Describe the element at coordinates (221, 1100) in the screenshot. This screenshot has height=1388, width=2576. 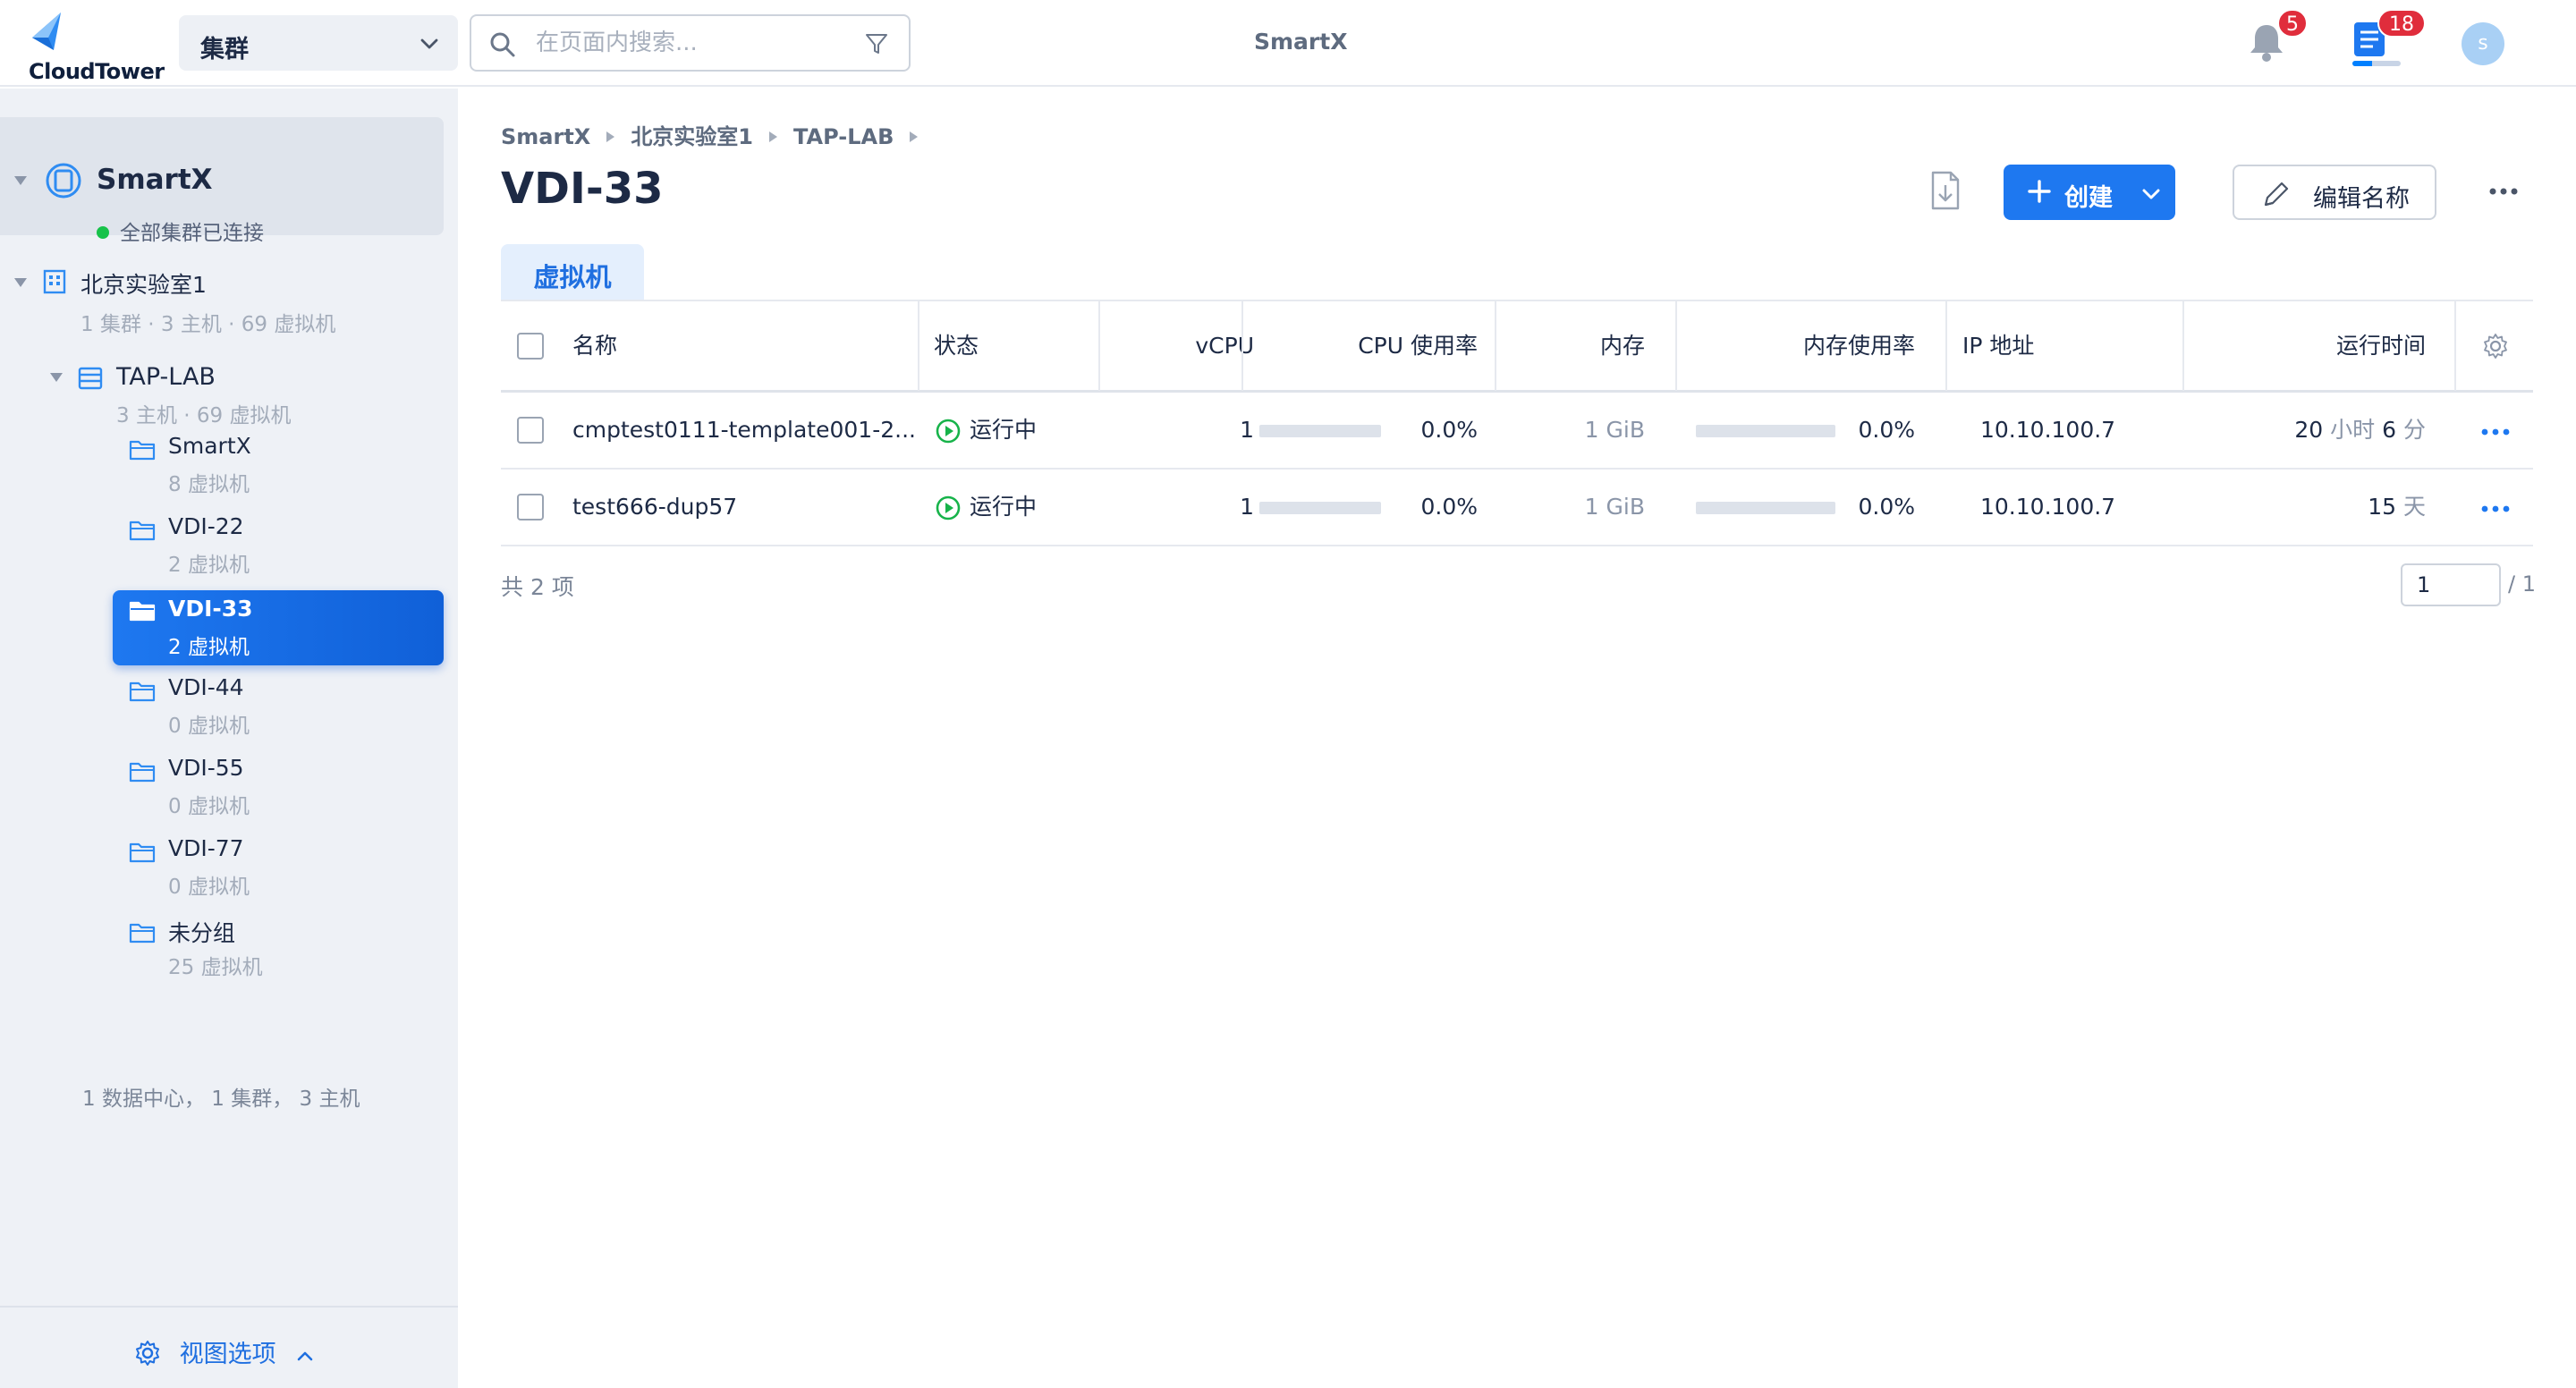
I see `sidebar-summary: 1 数据中心， 1 集群， 3 主机` at that location.